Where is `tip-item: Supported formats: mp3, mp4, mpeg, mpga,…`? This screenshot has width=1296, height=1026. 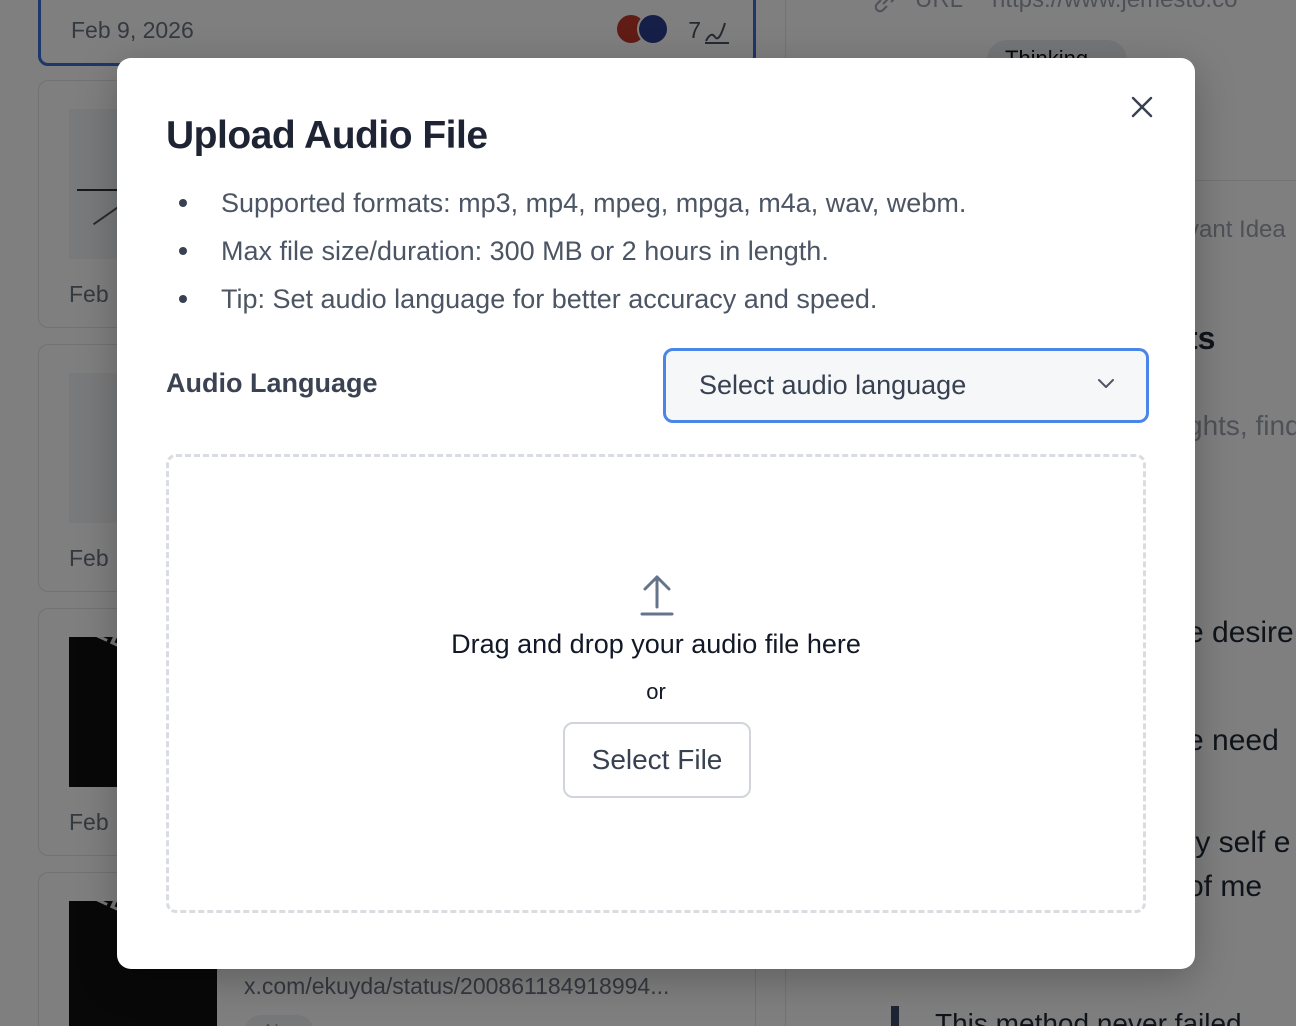
tip-item: Supported formats: mp3, mp4, mpeg, mpga,… is located at coordinates (572, 210).